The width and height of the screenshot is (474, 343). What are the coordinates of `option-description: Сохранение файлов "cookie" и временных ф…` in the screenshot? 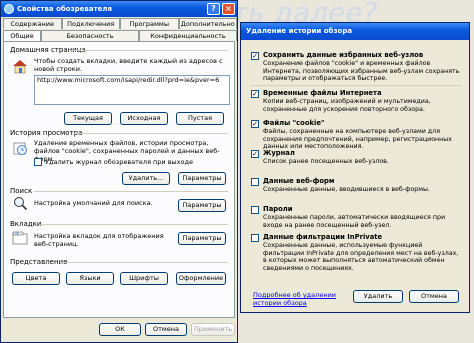 It's located at (361, 71).